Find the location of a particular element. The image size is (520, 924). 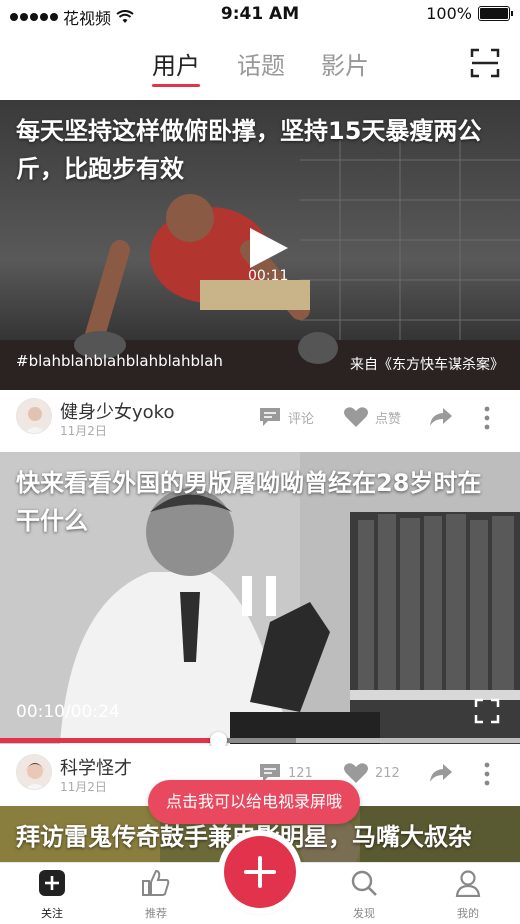

status-bar: 花视频 9:41 AM 100% is located at coordinates (260, 15).